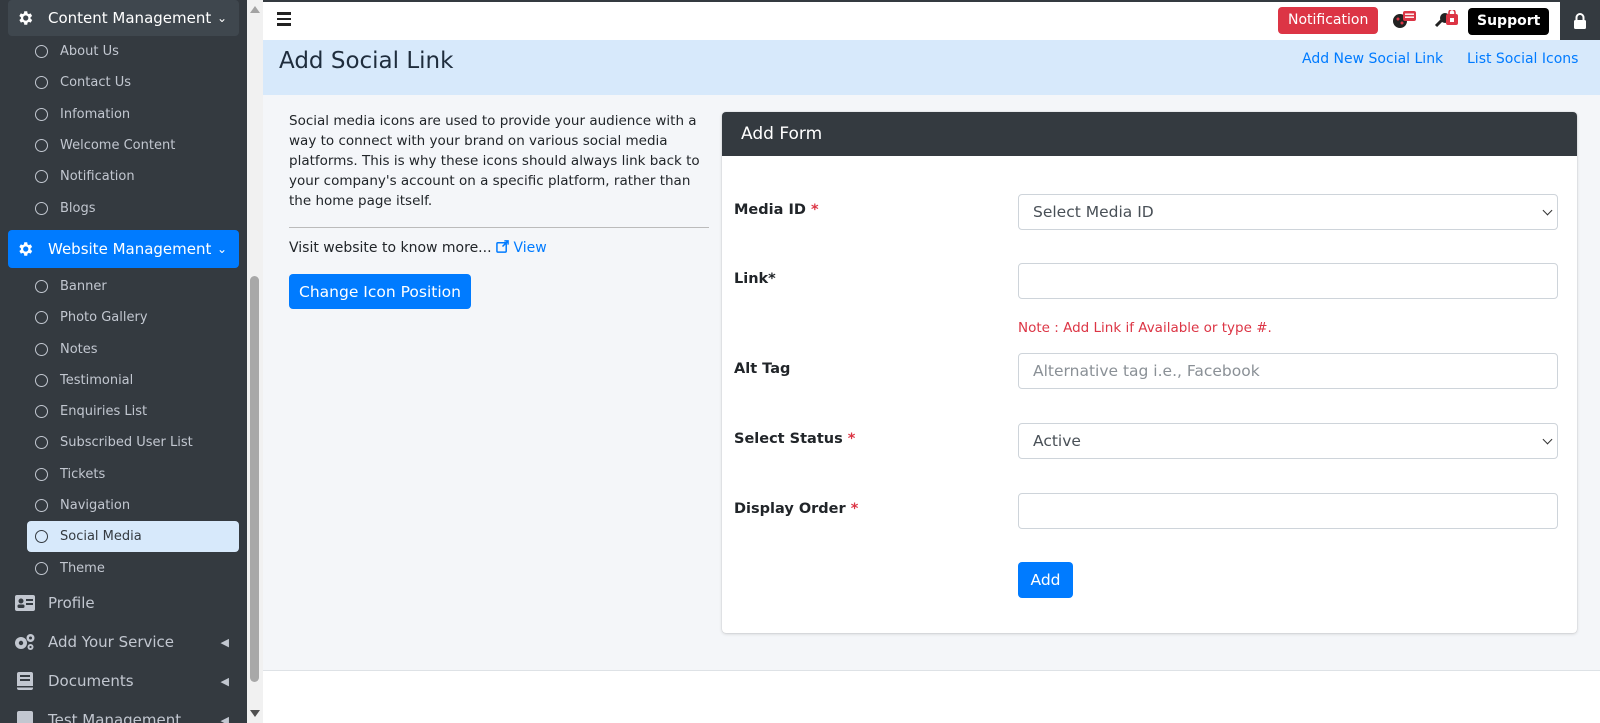 Image resolution: width=1600 pixels, height=723 pixels. Describe the element at coordinates (133, 286) in the screenshot. I see `sidebar-item-banner: Banner` at that location.